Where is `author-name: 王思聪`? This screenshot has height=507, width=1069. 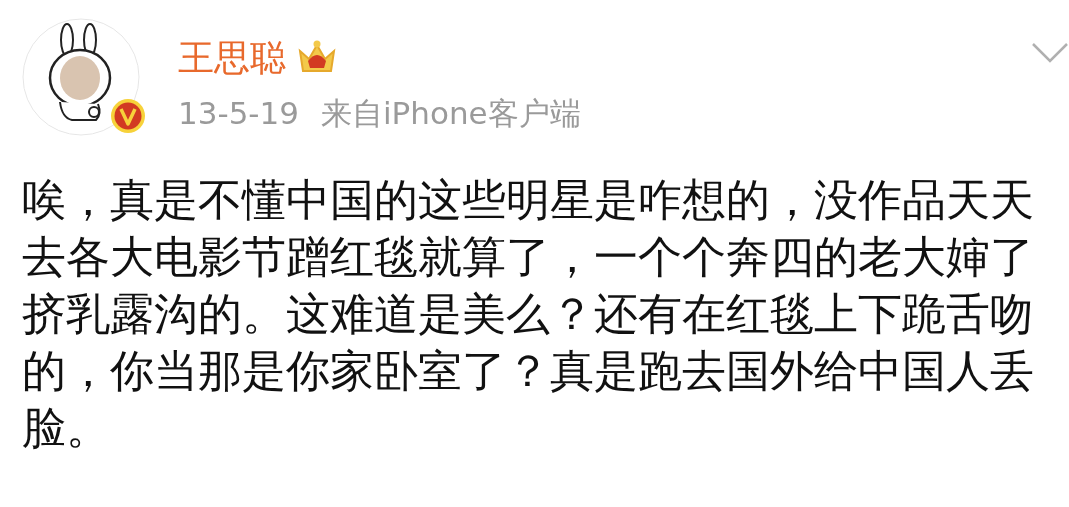 author-name: 王思聪 is located at coordinates (232, 58).